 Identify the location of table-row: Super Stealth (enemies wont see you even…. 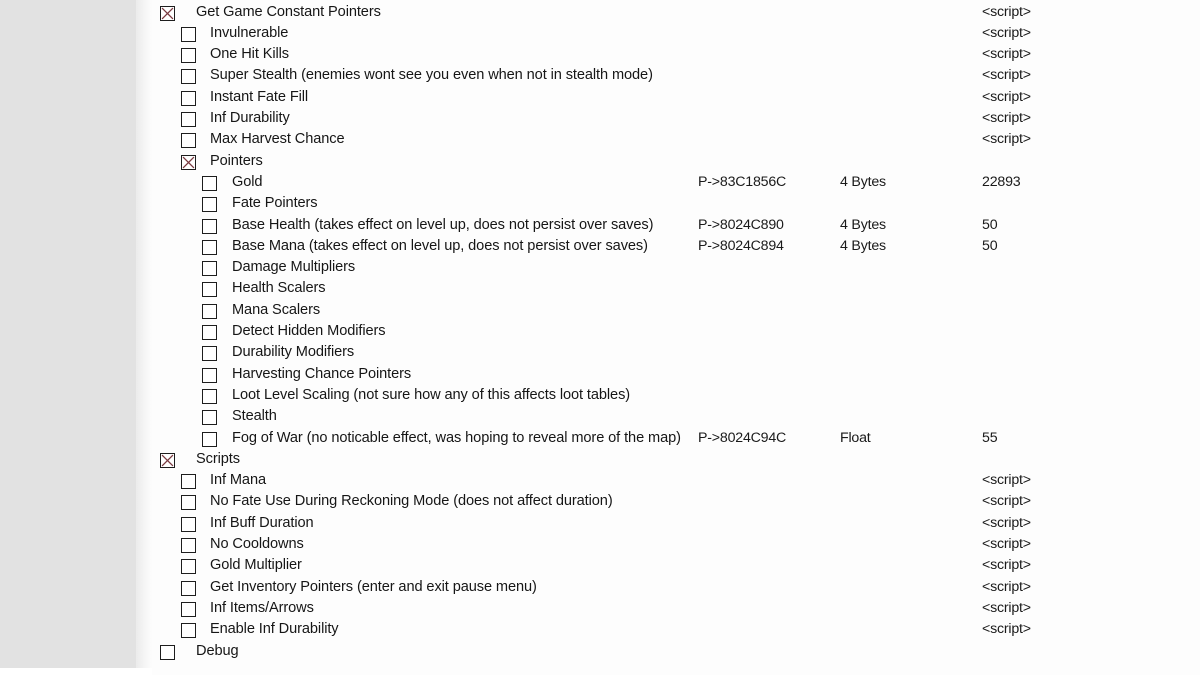
(676, 76).